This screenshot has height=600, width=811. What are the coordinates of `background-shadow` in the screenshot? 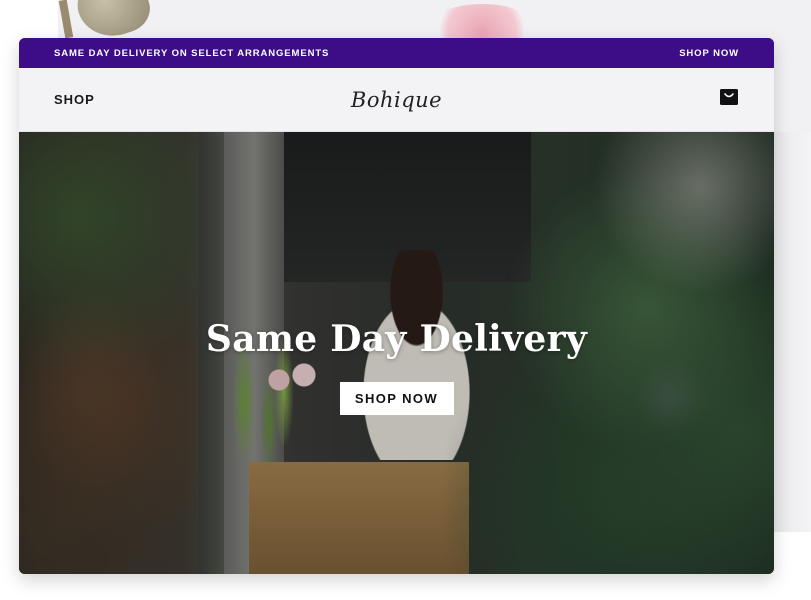 It's located at (792, 332).